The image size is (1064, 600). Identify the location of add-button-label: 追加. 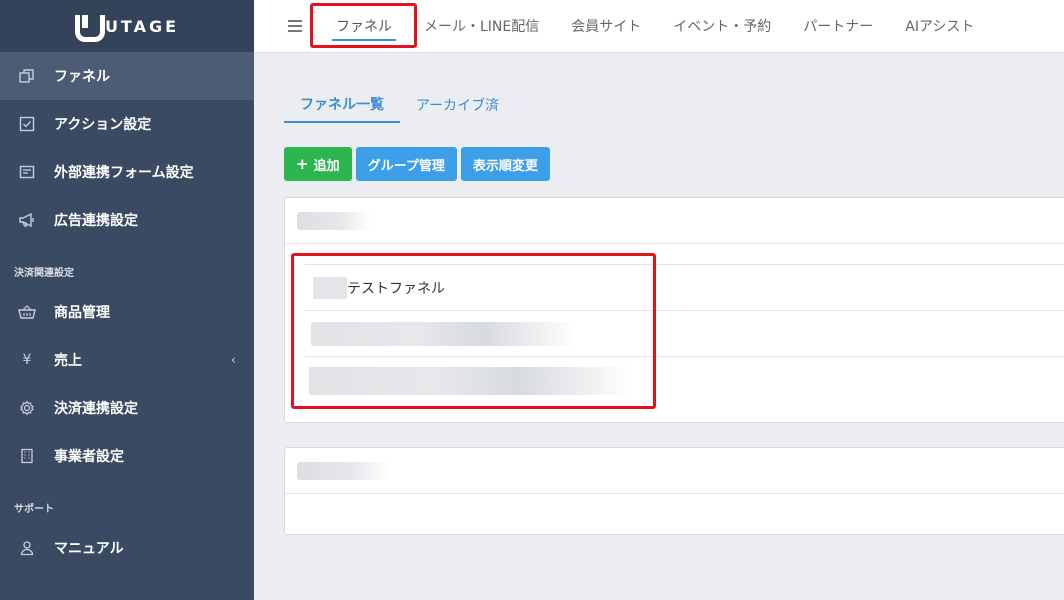
(326, 166).